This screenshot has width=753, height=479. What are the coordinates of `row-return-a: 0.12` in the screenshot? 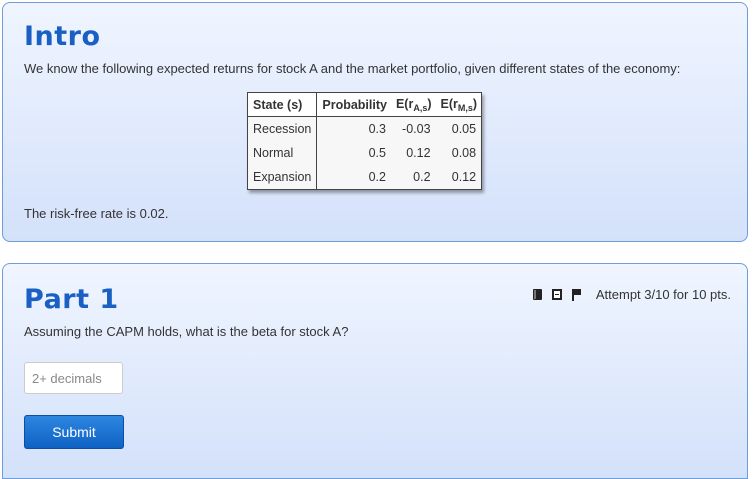 It's located at (418, 153).